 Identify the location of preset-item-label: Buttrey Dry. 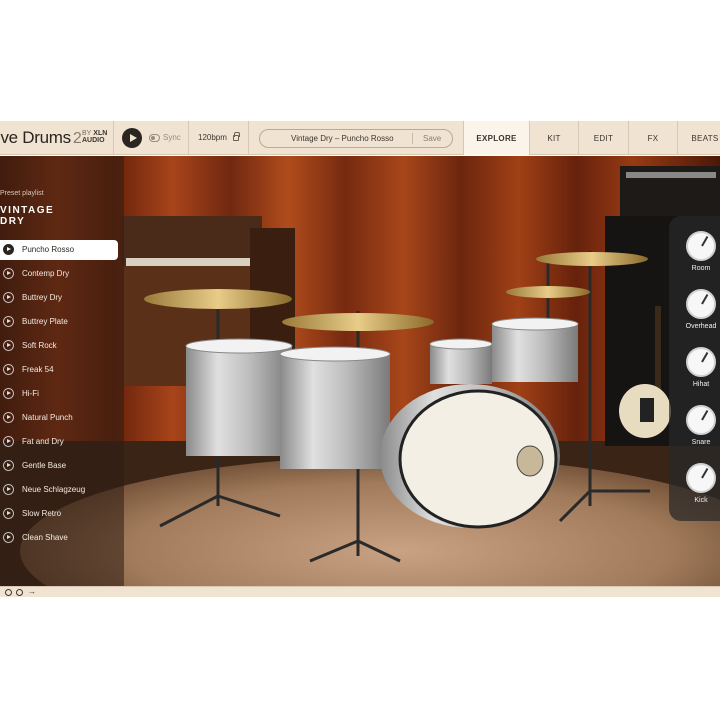
(42, 297).